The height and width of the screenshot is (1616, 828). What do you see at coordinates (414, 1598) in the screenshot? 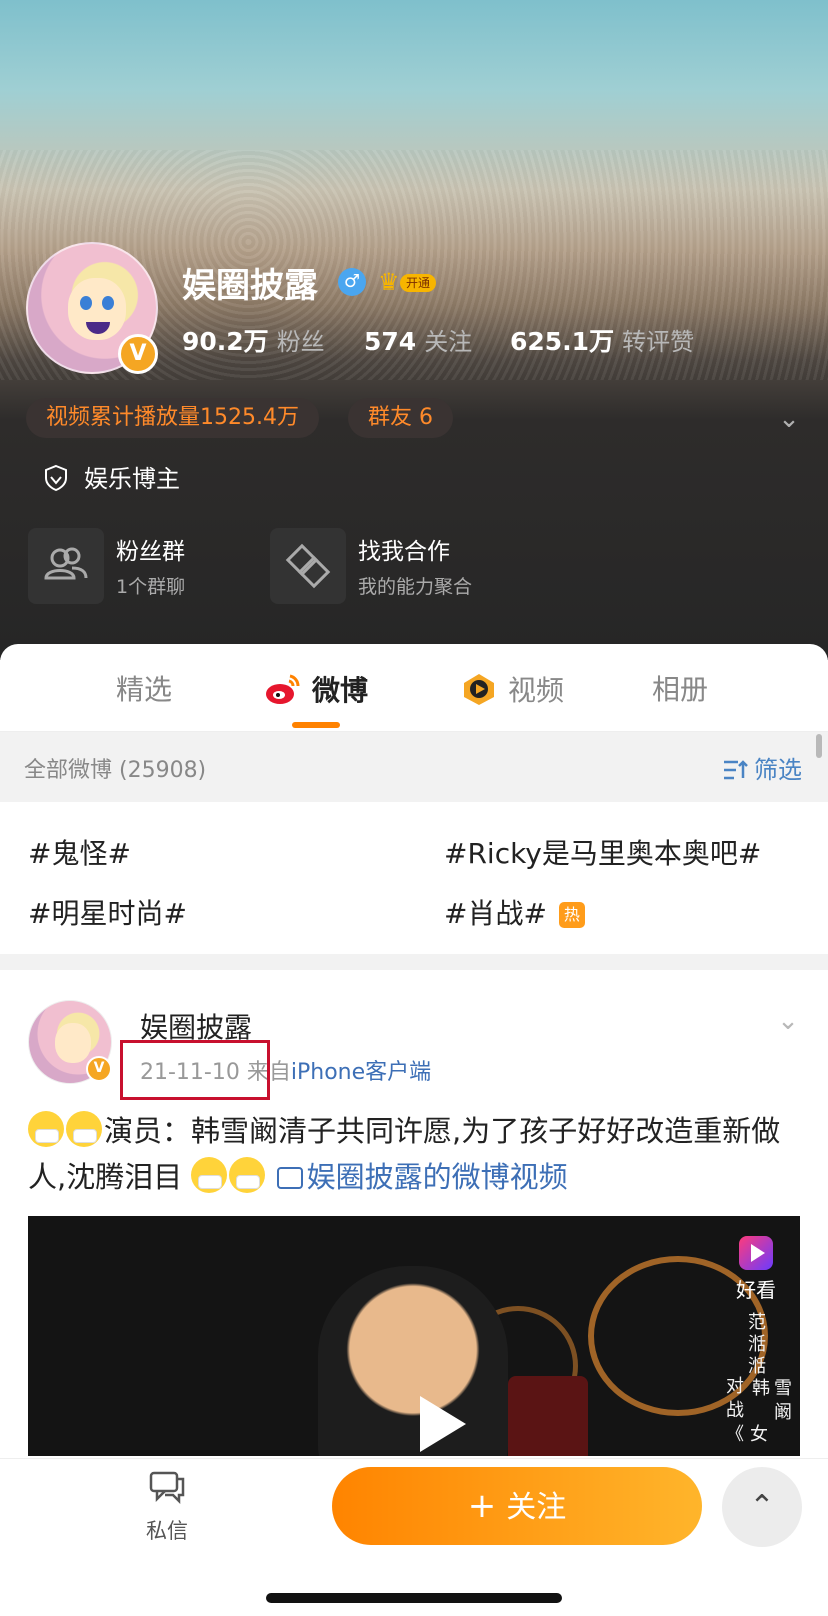
I see `home-indicator` at bounding box center [414, 1598].